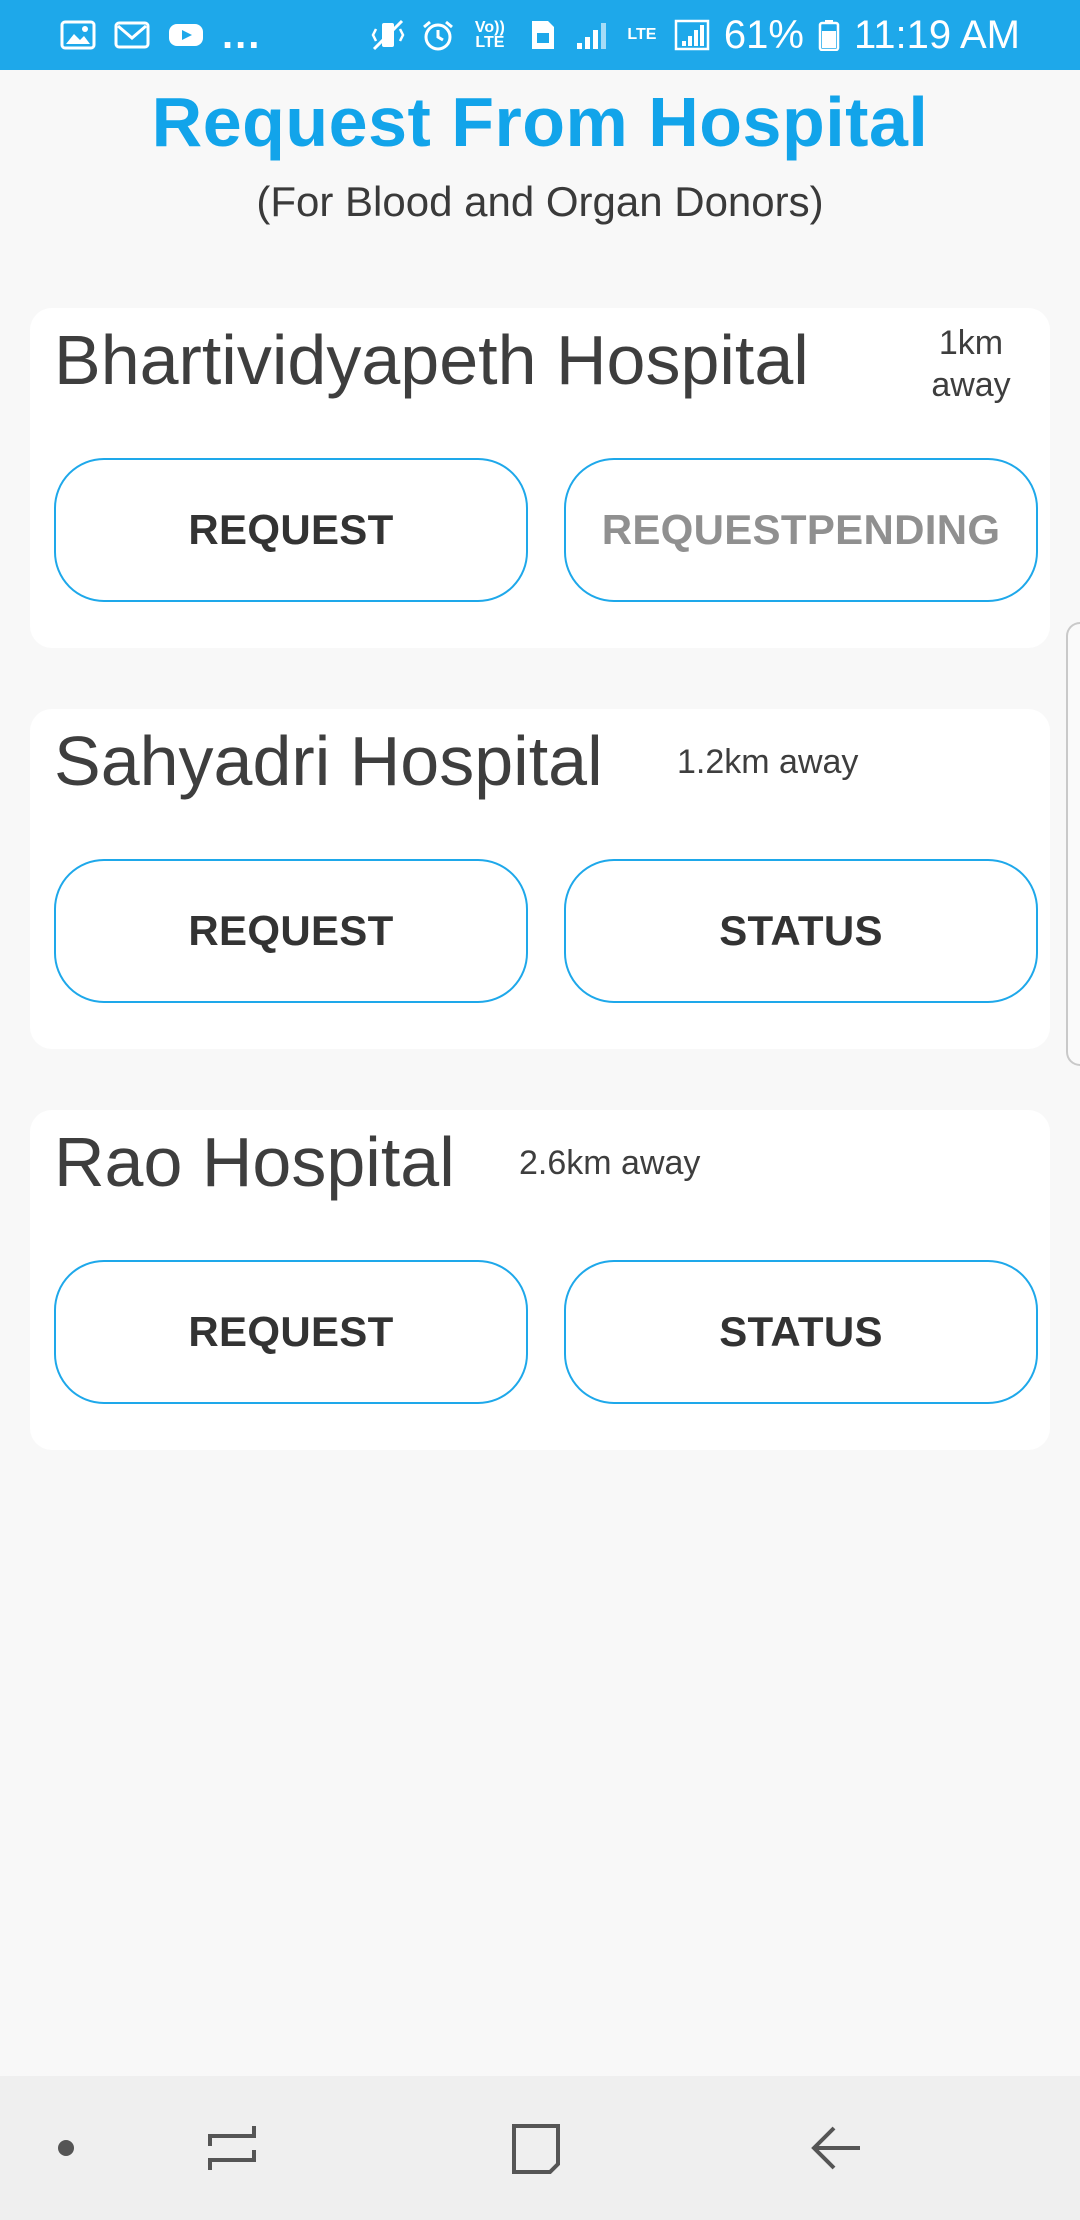 This screenshot has width=1080, height=2220. What do you see at coordinates (431, 360) in the screenshot?
I see `hospital-name: Bhartividyapeth Hospital` at bounding box center [431, 360].